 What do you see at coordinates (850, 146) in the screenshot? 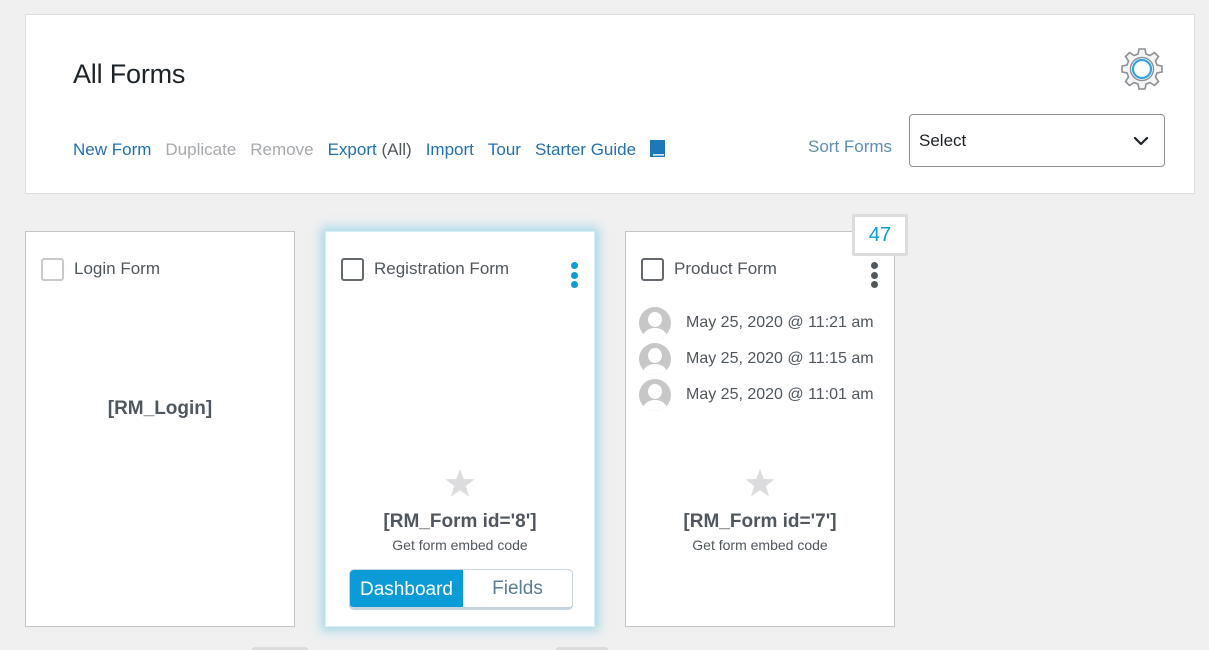
I see `sort-forms-label: Sort Forms` at bounding box center [850, 146].